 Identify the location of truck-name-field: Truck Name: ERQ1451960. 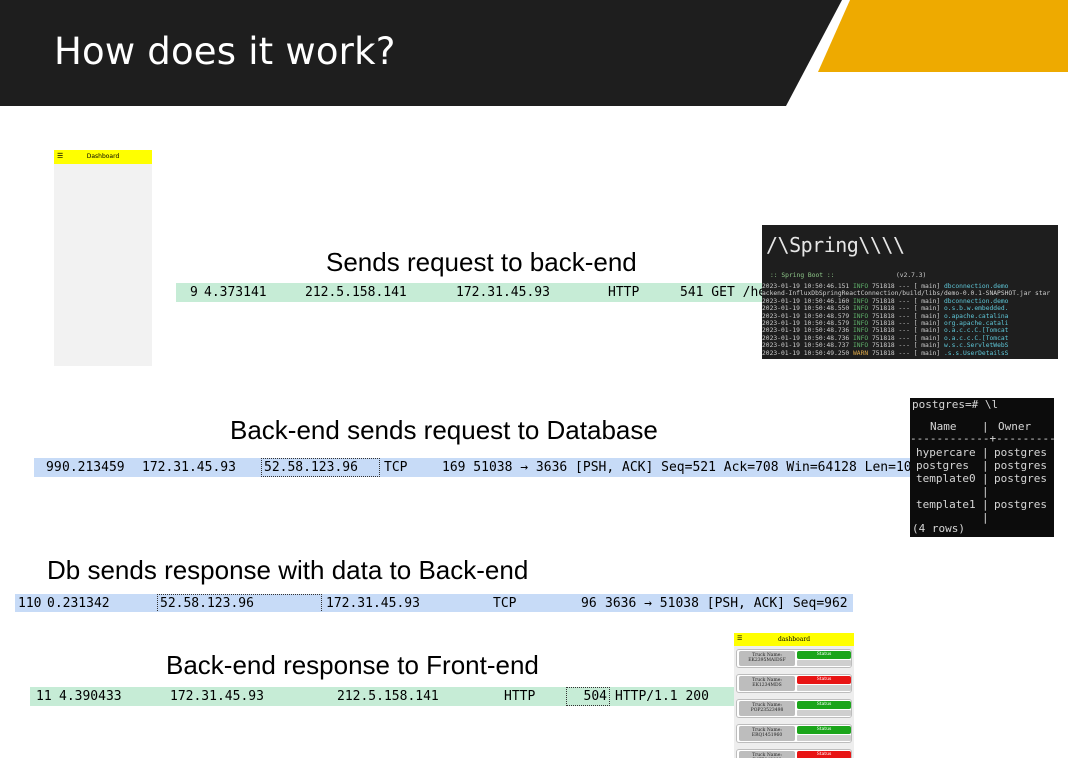
(767, 733).